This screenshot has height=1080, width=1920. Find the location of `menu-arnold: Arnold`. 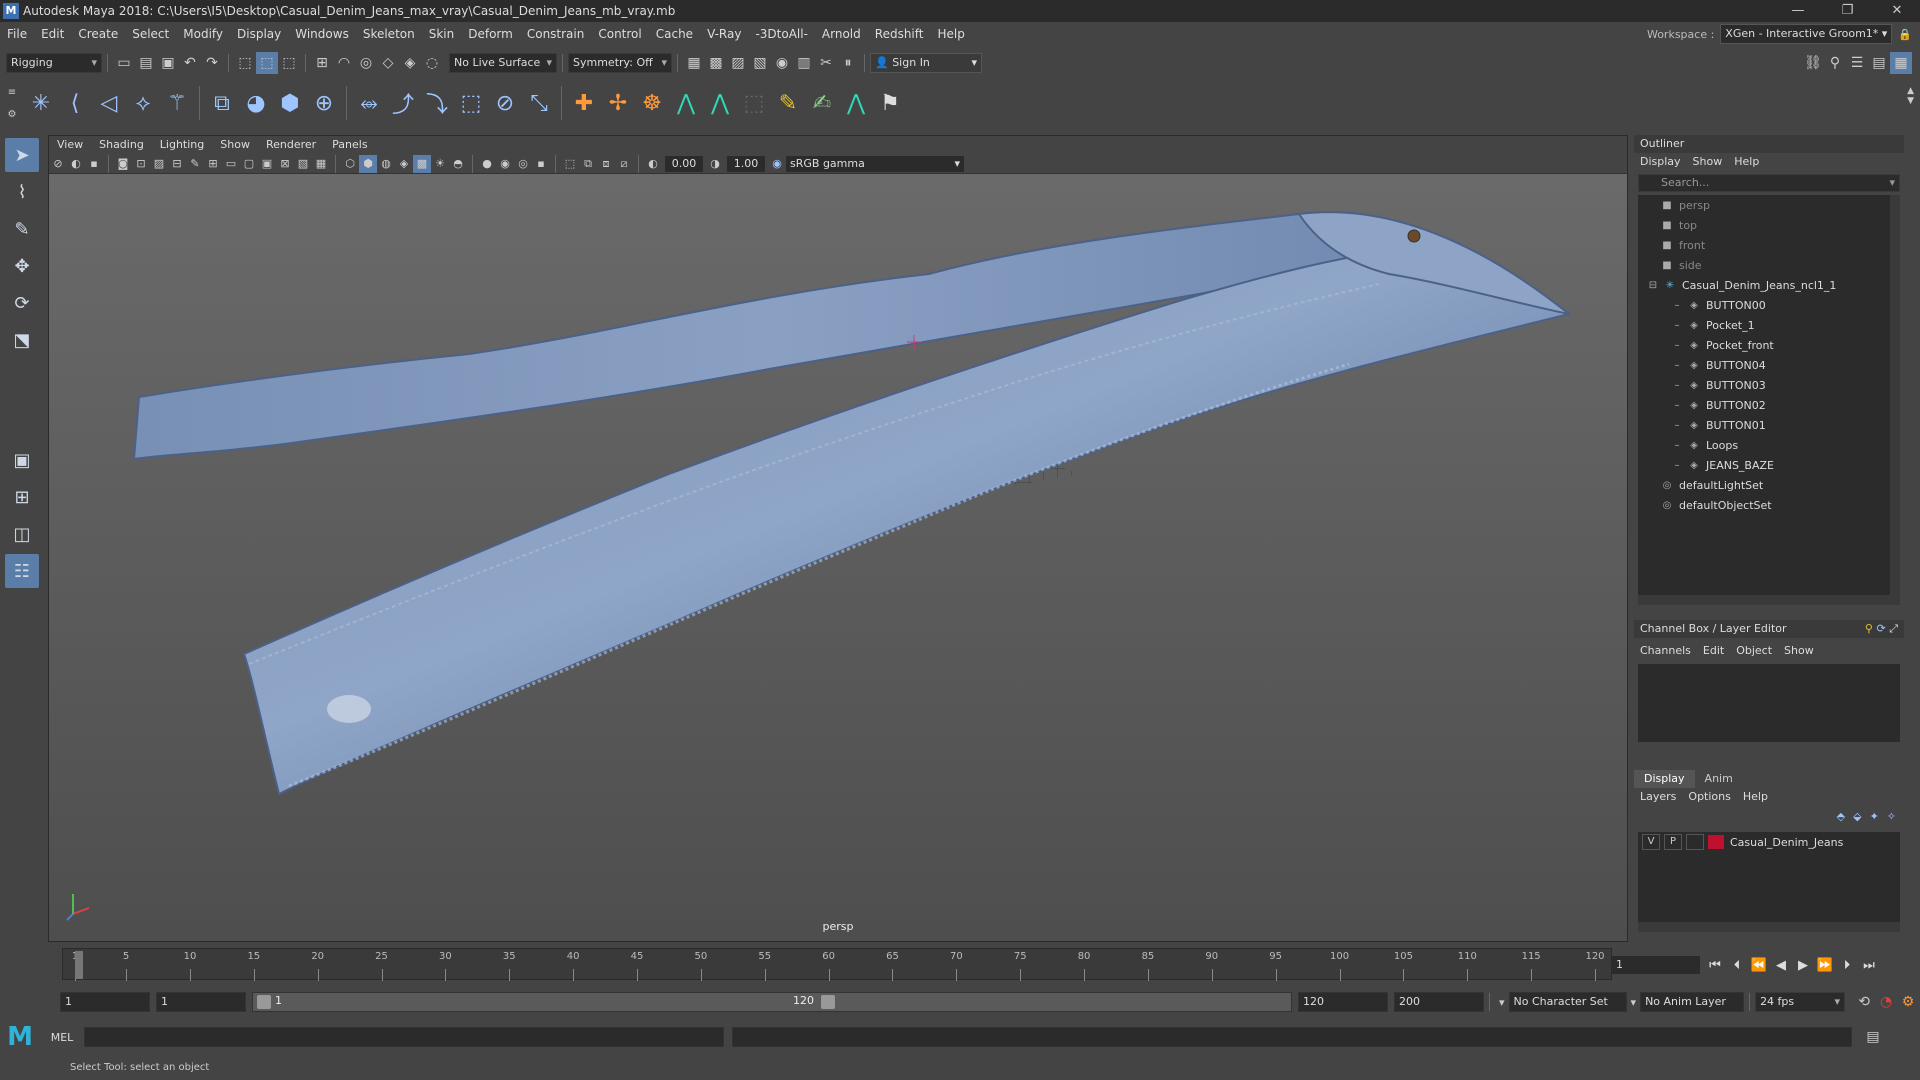

menu-arnold: Arnold is located at coordinates (841, 34).